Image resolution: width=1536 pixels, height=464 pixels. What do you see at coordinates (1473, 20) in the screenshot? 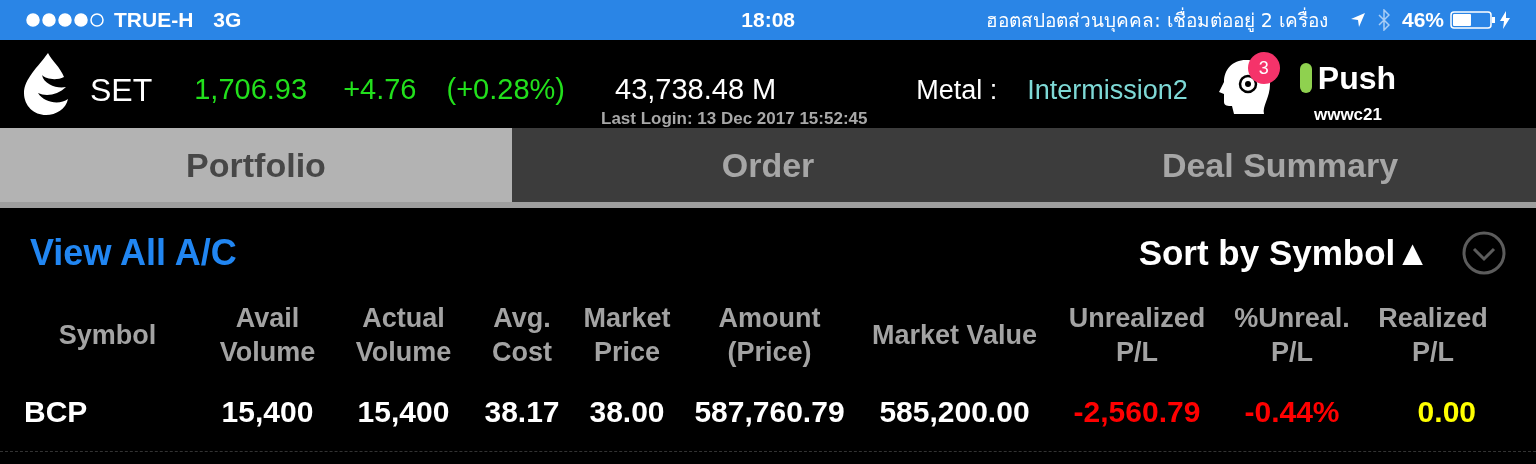
I see `battery-icon` at bounding box center [1473, 20].